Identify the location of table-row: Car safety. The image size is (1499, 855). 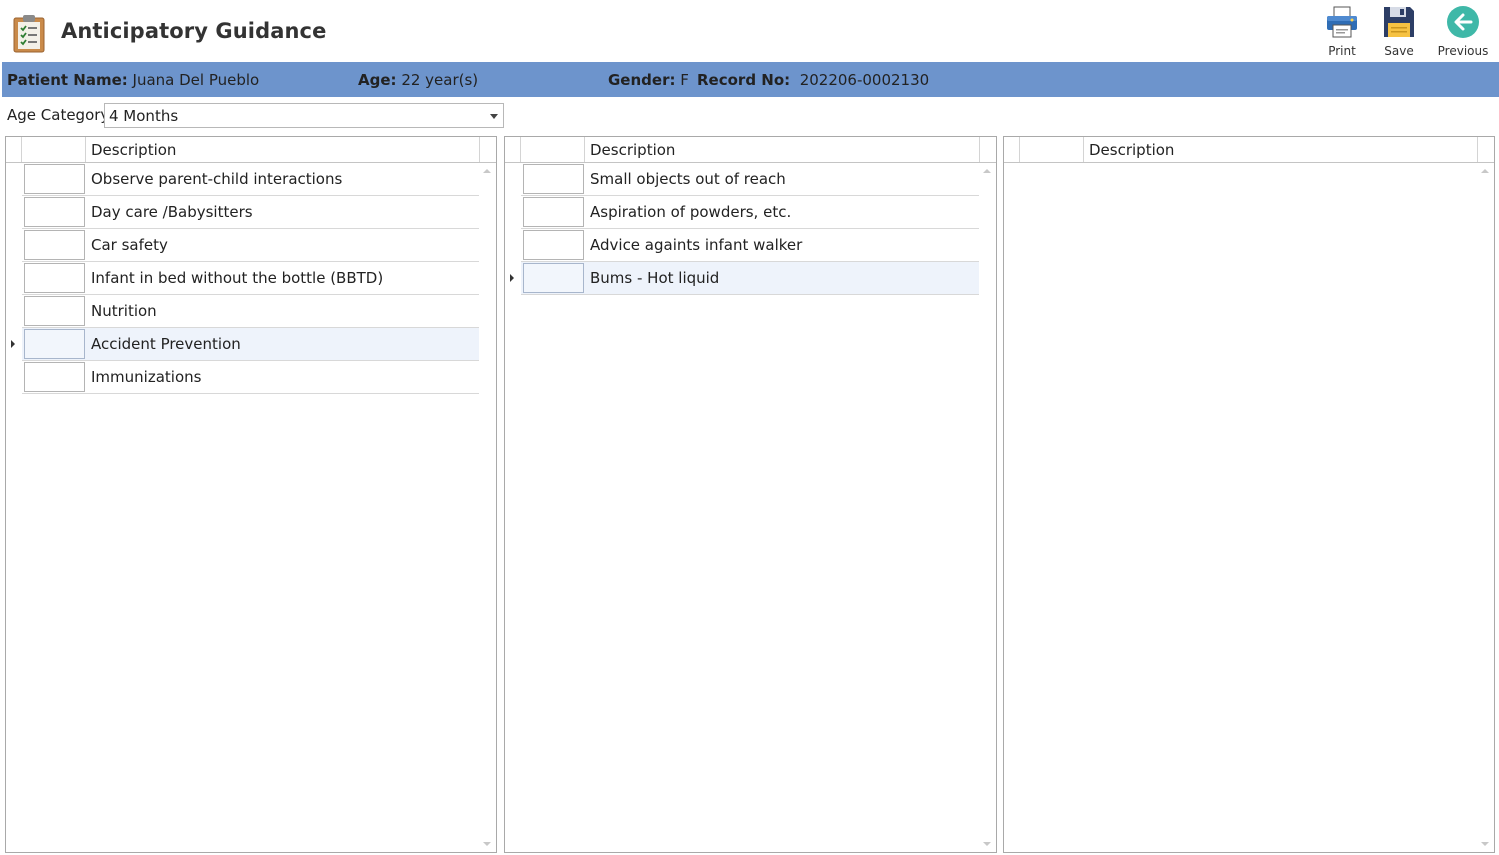
(250, 245).